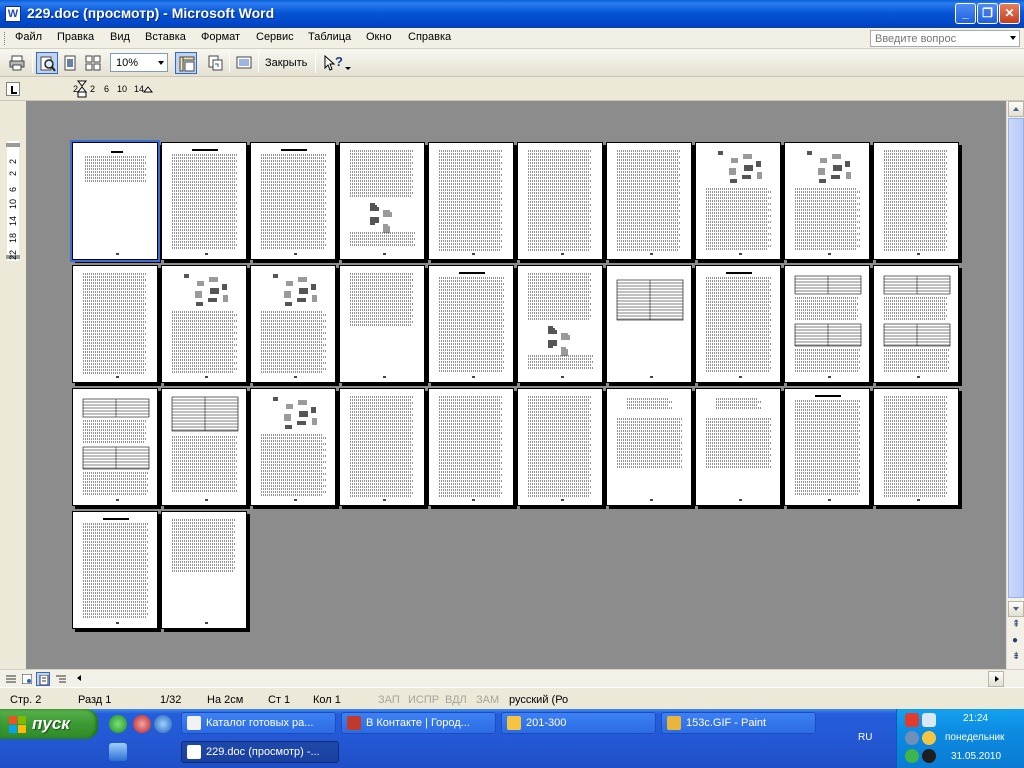 The image size is (1024, 768). Describe the element at coordinates (965, 13) in the screenshot. I see `minimize-button: _` at that location.